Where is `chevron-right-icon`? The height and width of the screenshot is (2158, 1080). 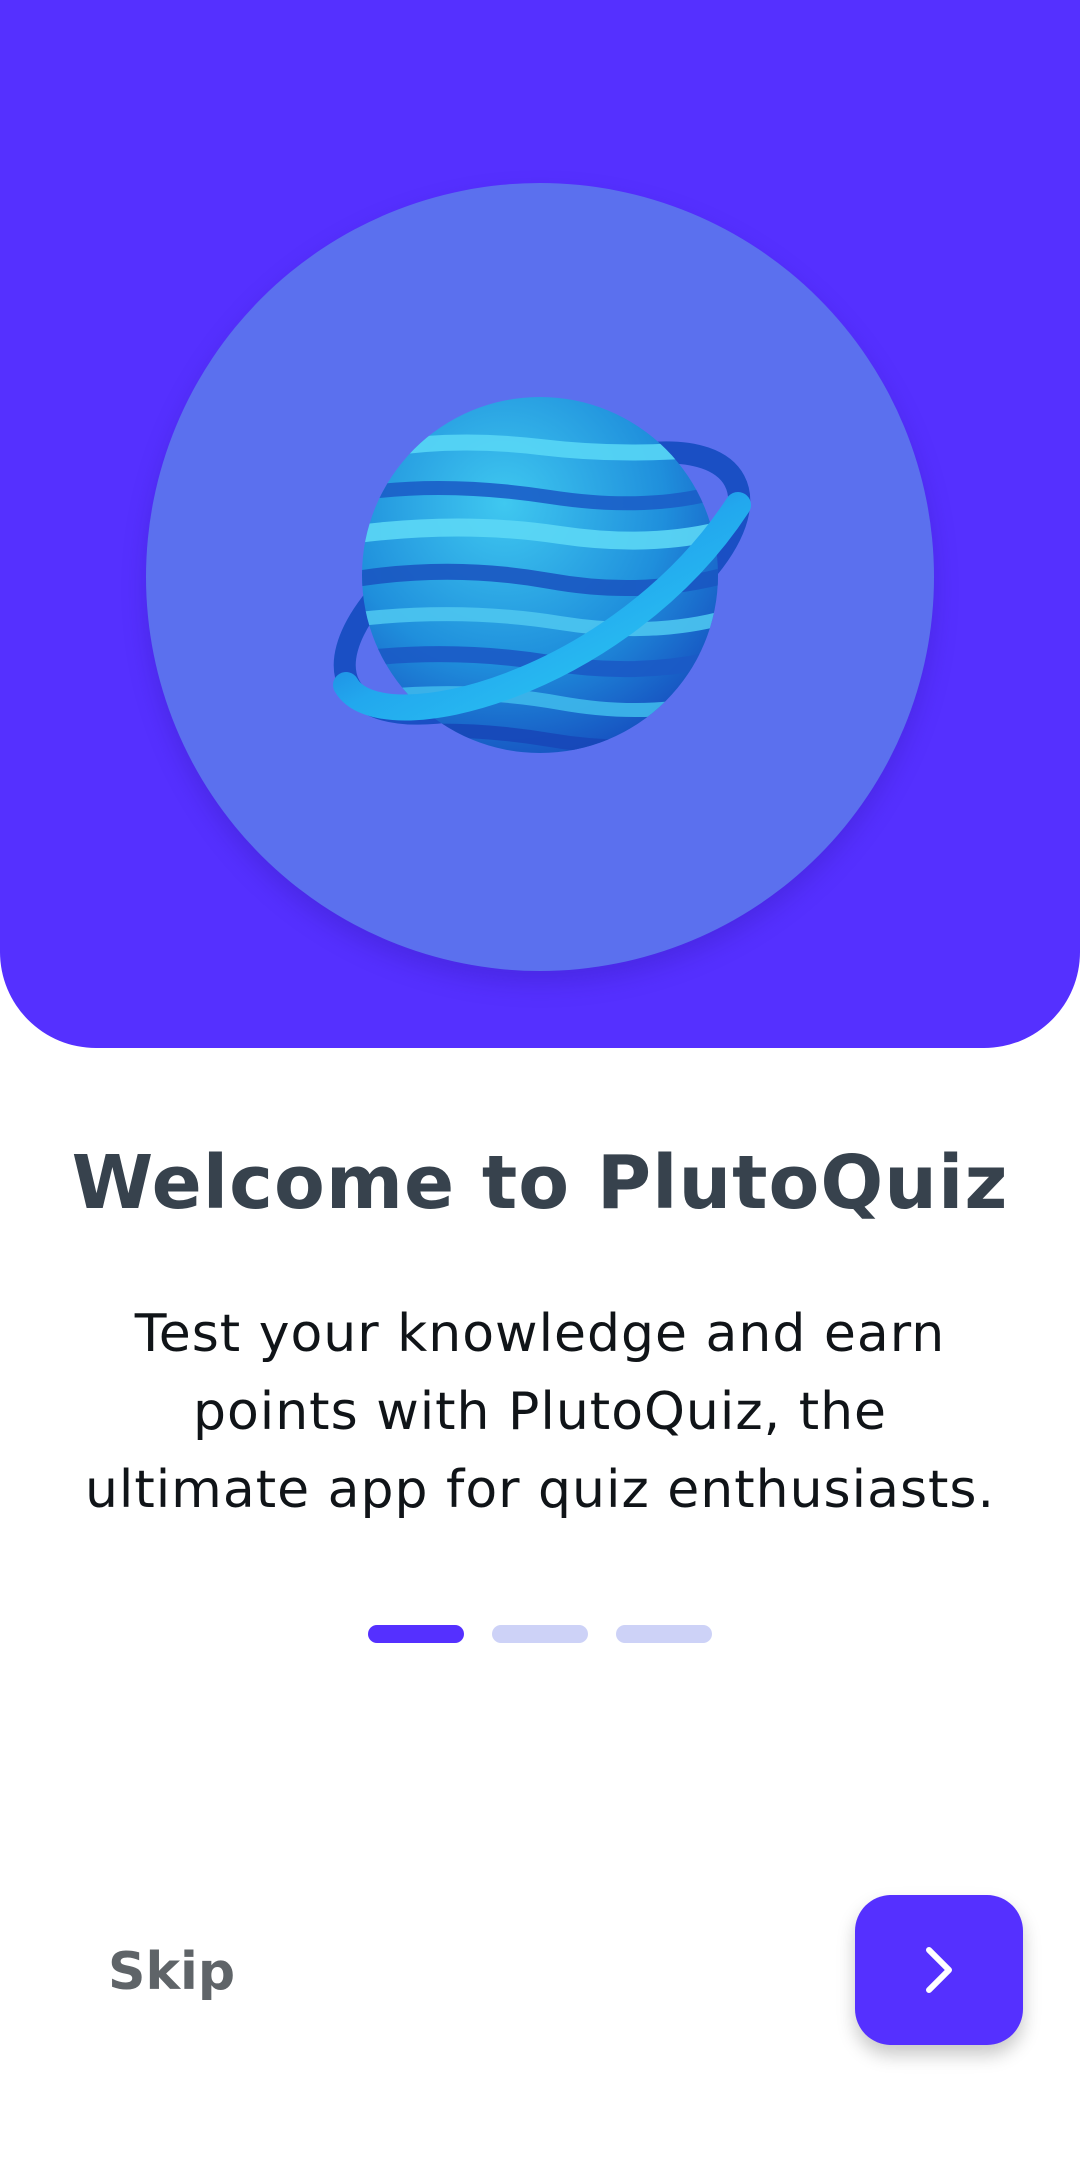
chevron-right-icon is located at coordinates (939, 1970).